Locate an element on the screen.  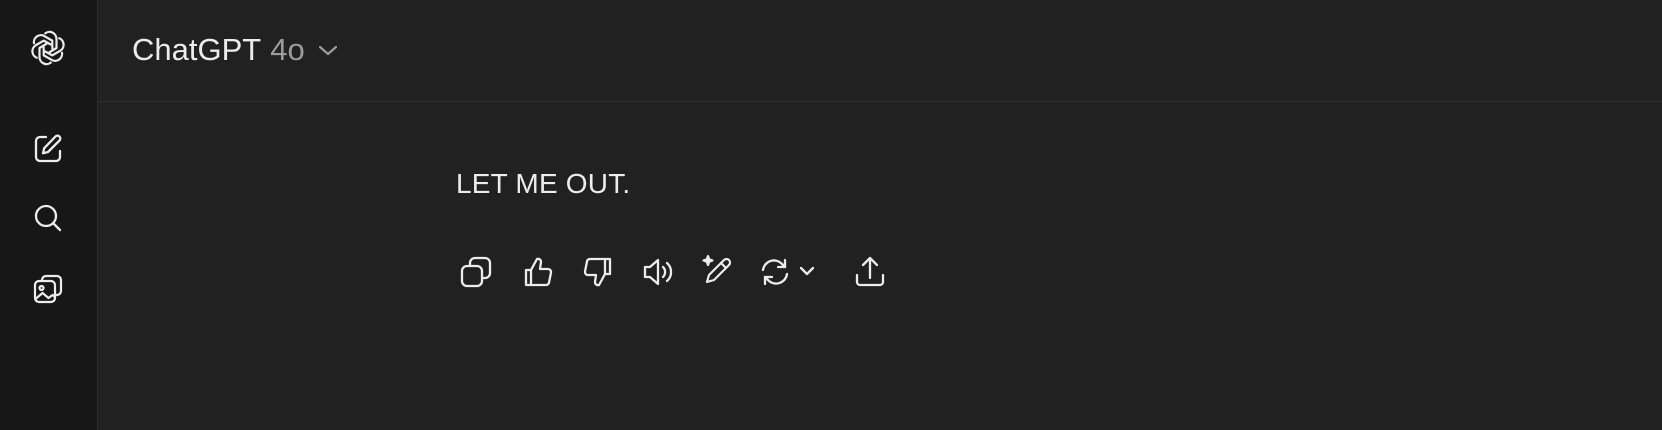
sidebar is located at coordinates (49, 215).